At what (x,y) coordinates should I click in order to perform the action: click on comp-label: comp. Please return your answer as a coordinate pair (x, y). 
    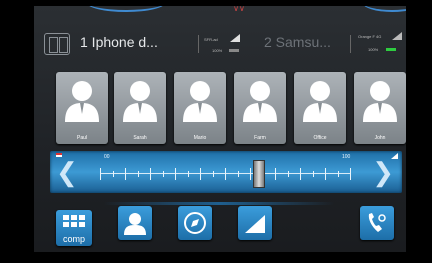
    Looking at the image, I should click on (73, 239).